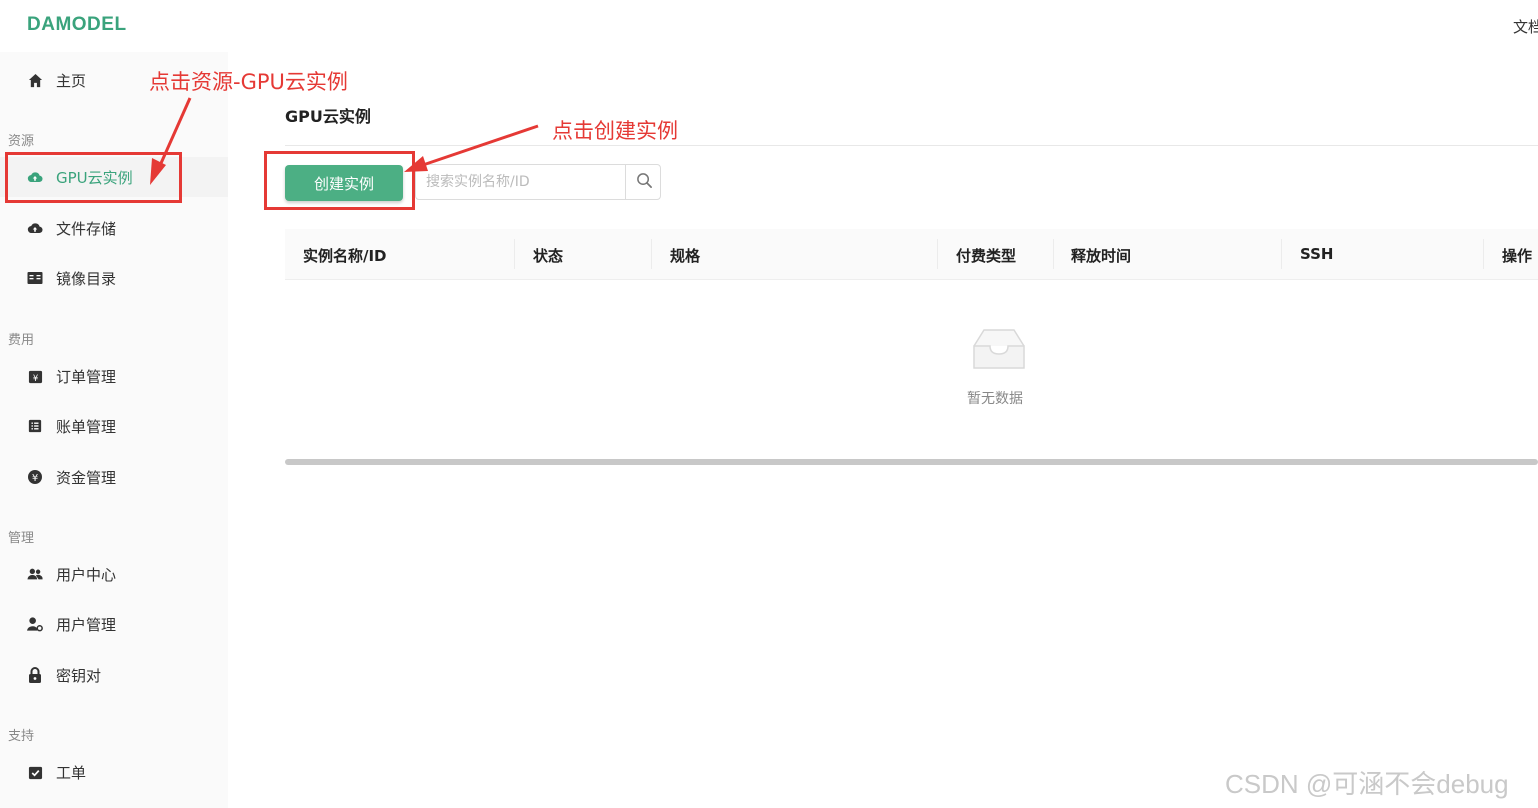  Describe the element at coordinates (171, 141) in the screenshot. I see `annotation-arrow-step1` at that location.